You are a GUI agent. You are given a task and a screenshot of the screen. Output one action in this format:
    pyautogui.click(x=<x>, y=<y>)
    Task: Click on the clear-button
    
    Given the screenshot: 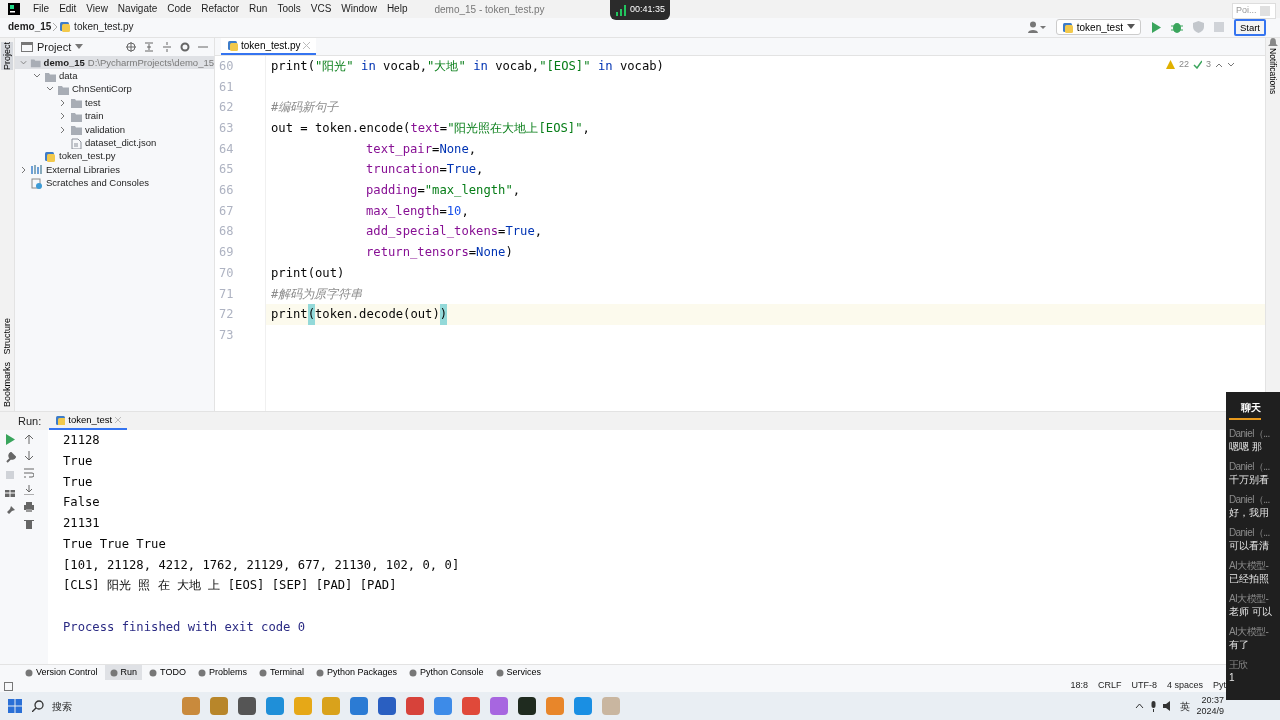 What is the action you would take?
    pyautogui.click(x=29, y=524)
    